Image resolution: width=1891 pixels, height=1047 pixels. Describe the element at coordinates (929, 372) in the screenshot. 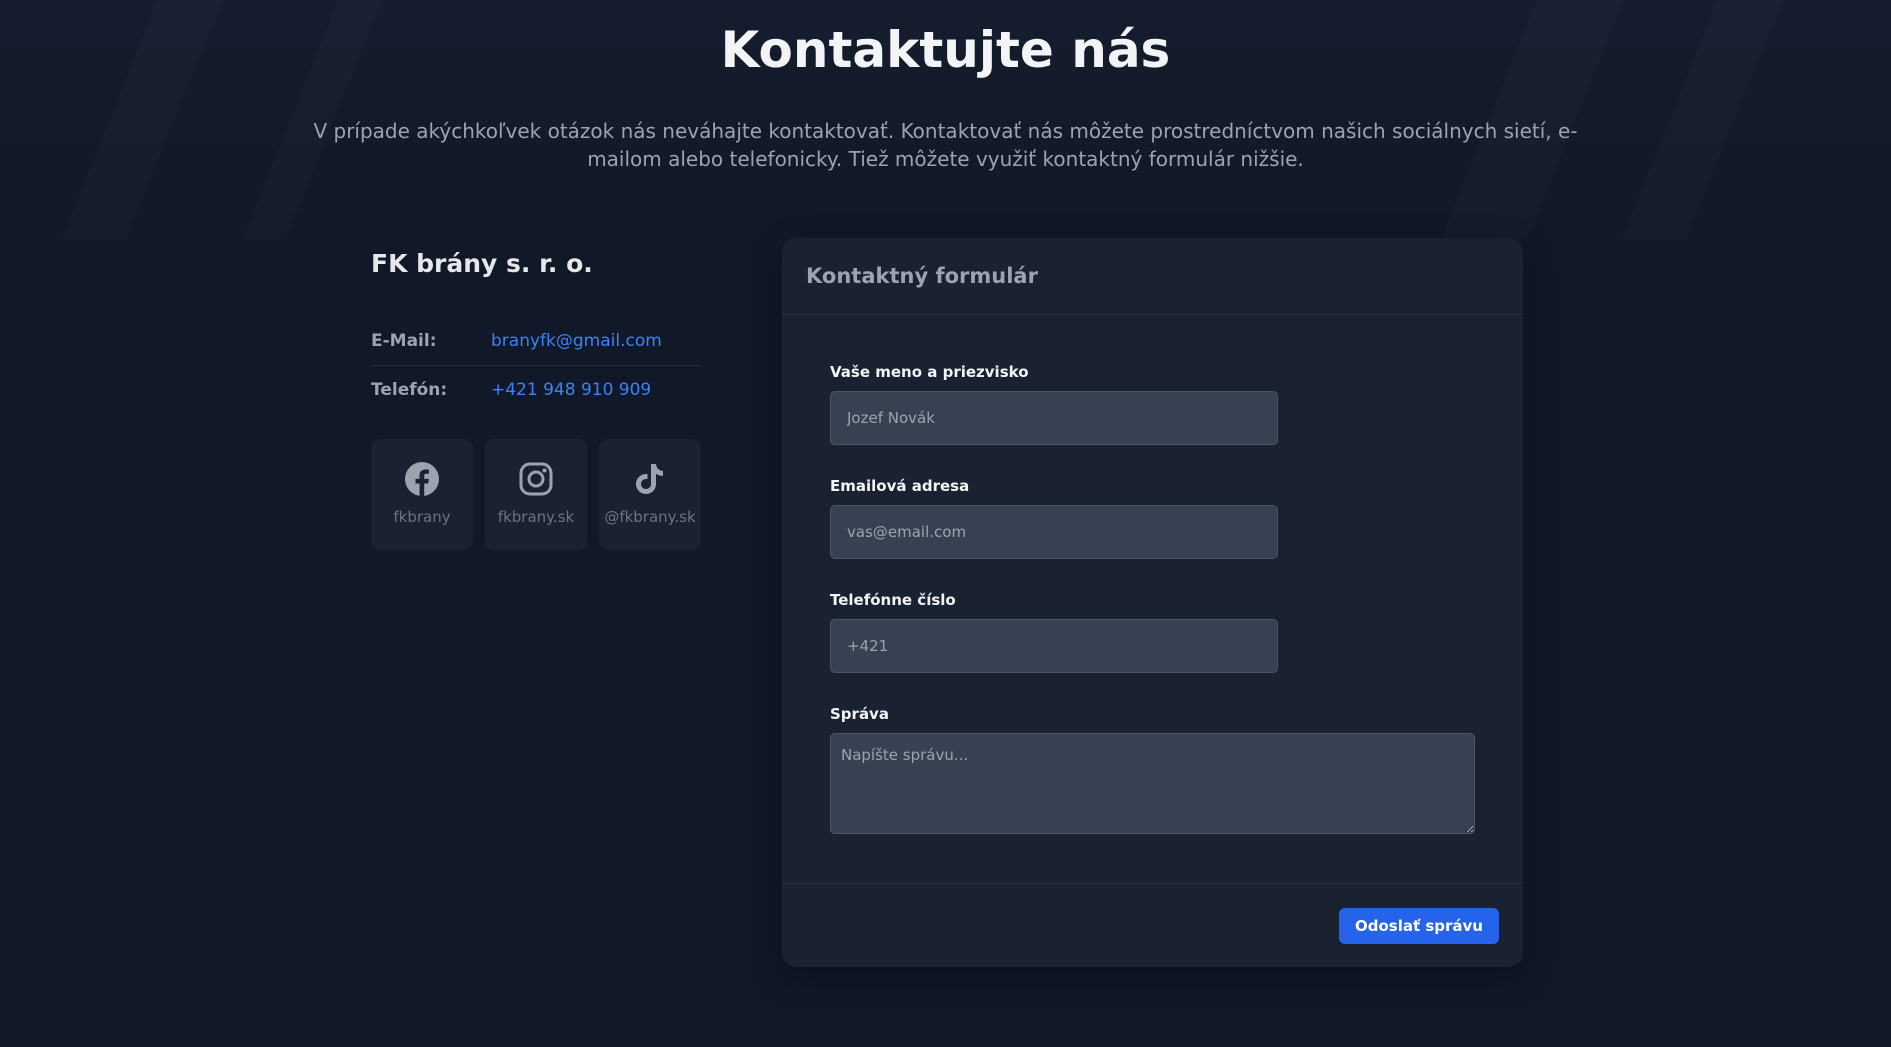

I see `name-label: Vaše meno a priezvisko` at that location.